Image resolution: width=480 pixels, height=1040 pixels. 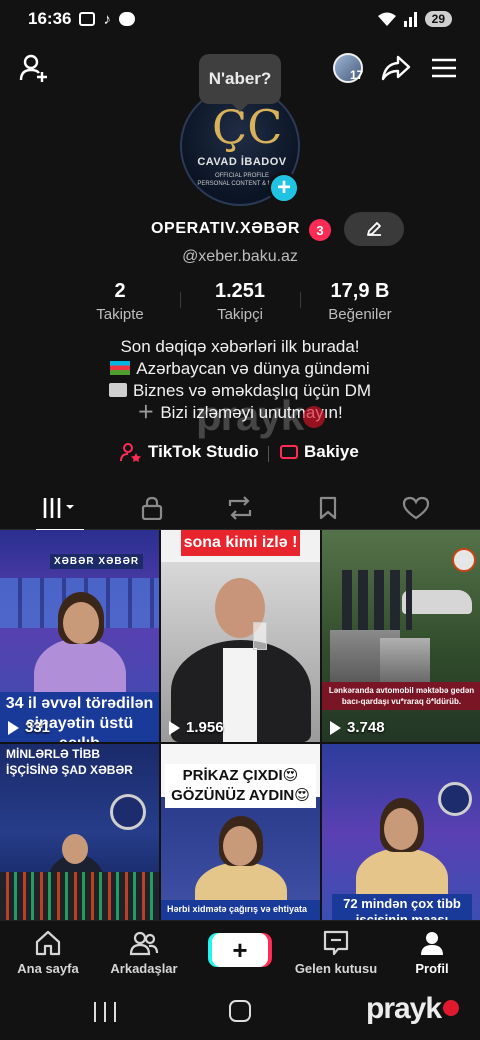 What do you see at coordinates (38, 727) in the screenshot?
I see `view-count-value: 331` at bounding box center [38, 727].